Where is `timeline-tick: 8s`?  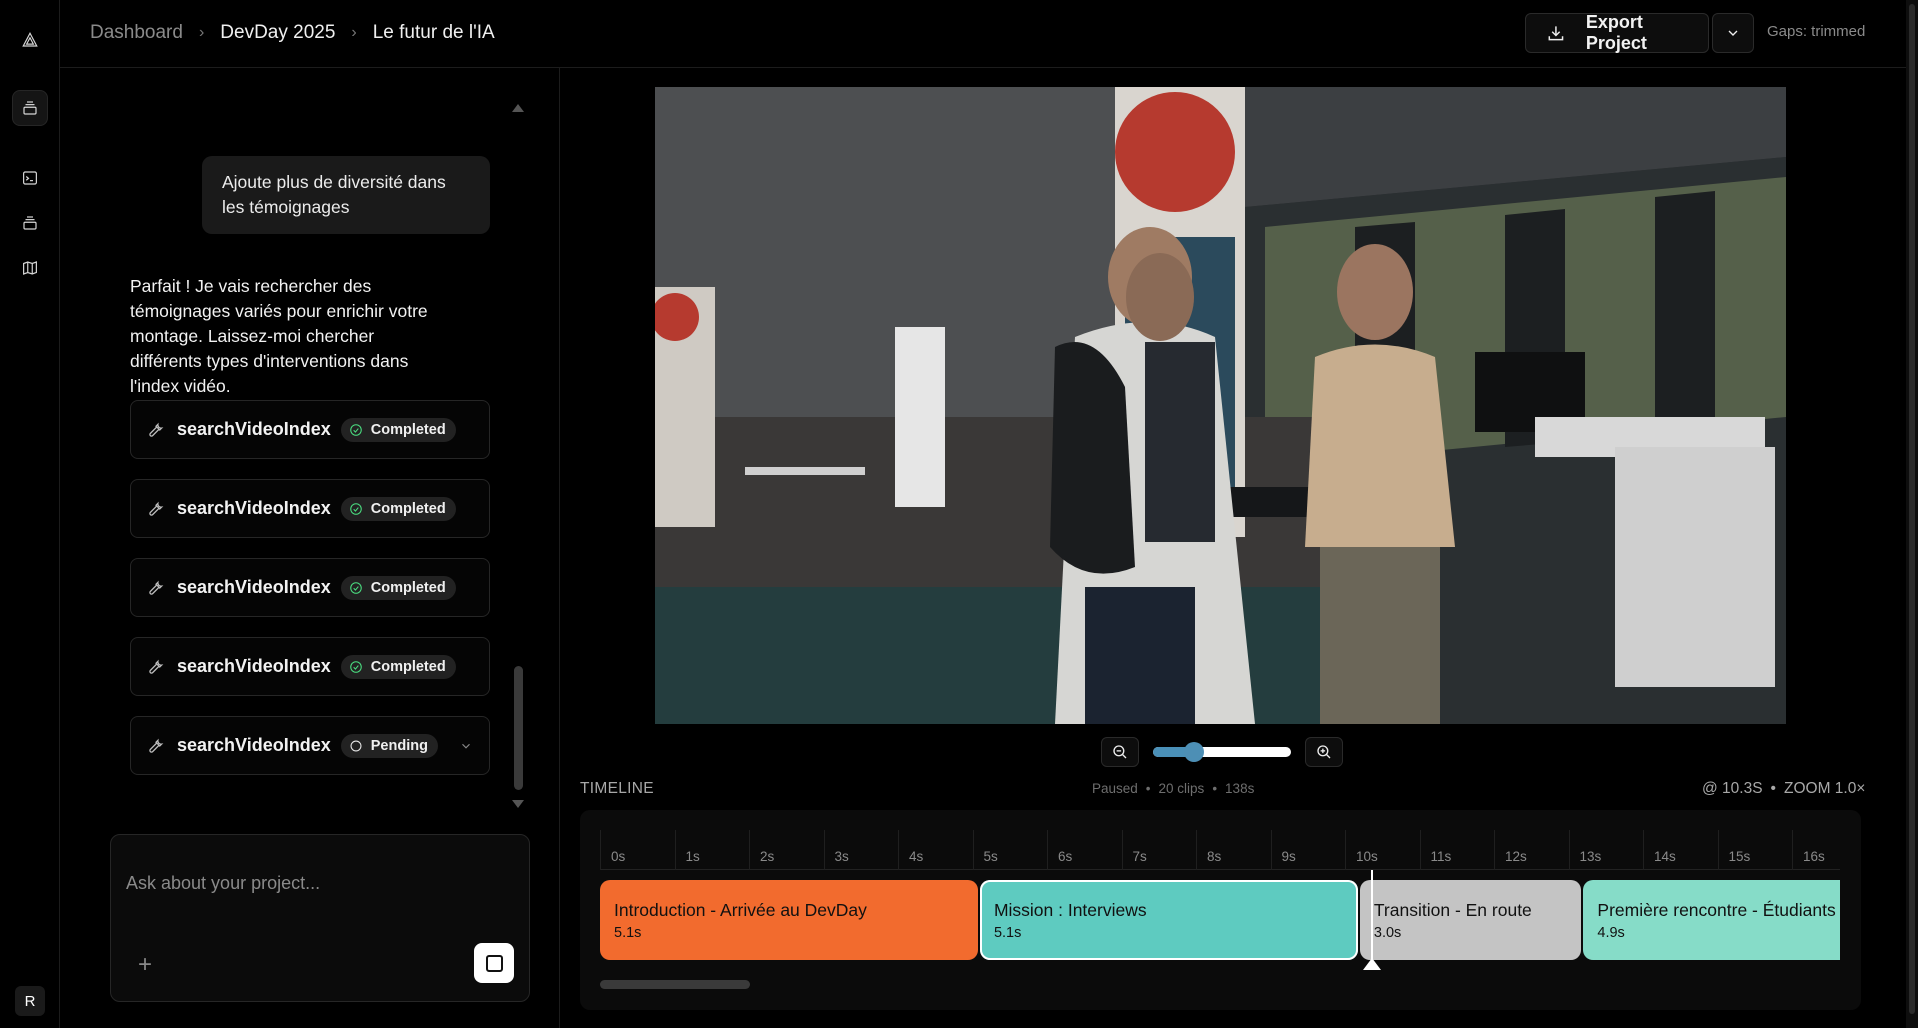 timeline-tick: 8s is located at coordinates (1208, 850).